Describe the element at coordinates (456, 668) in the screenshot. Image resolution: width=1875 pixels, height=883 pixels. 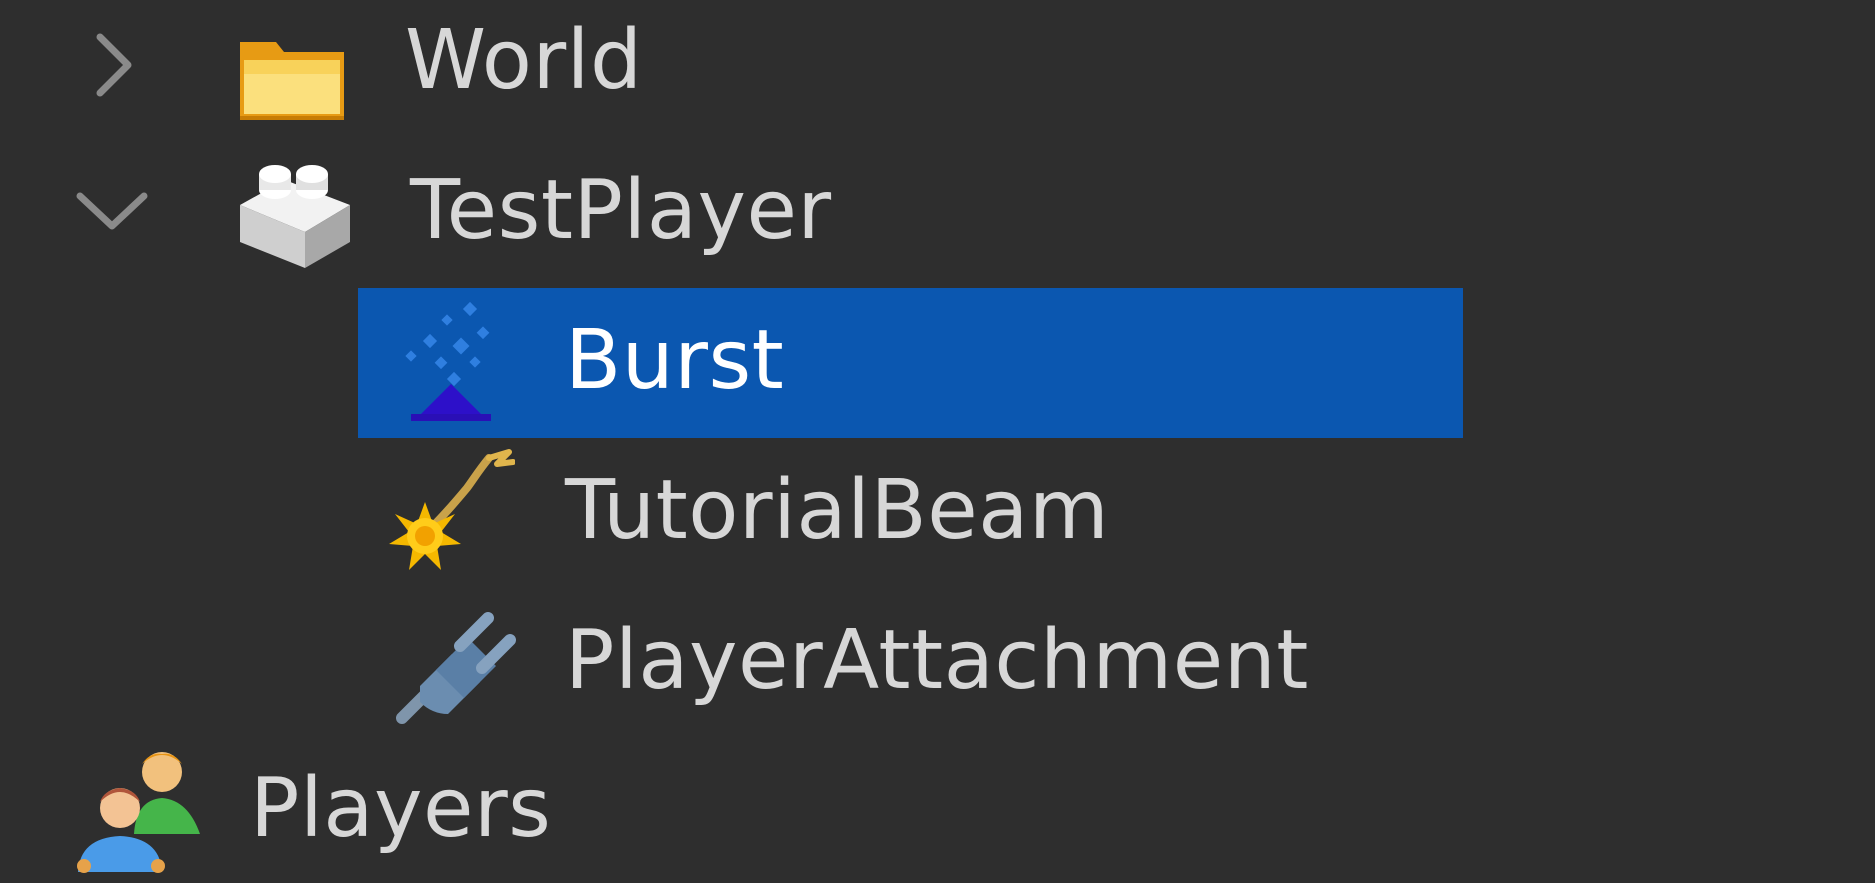
I see `attachment-plug-icon` at that location.